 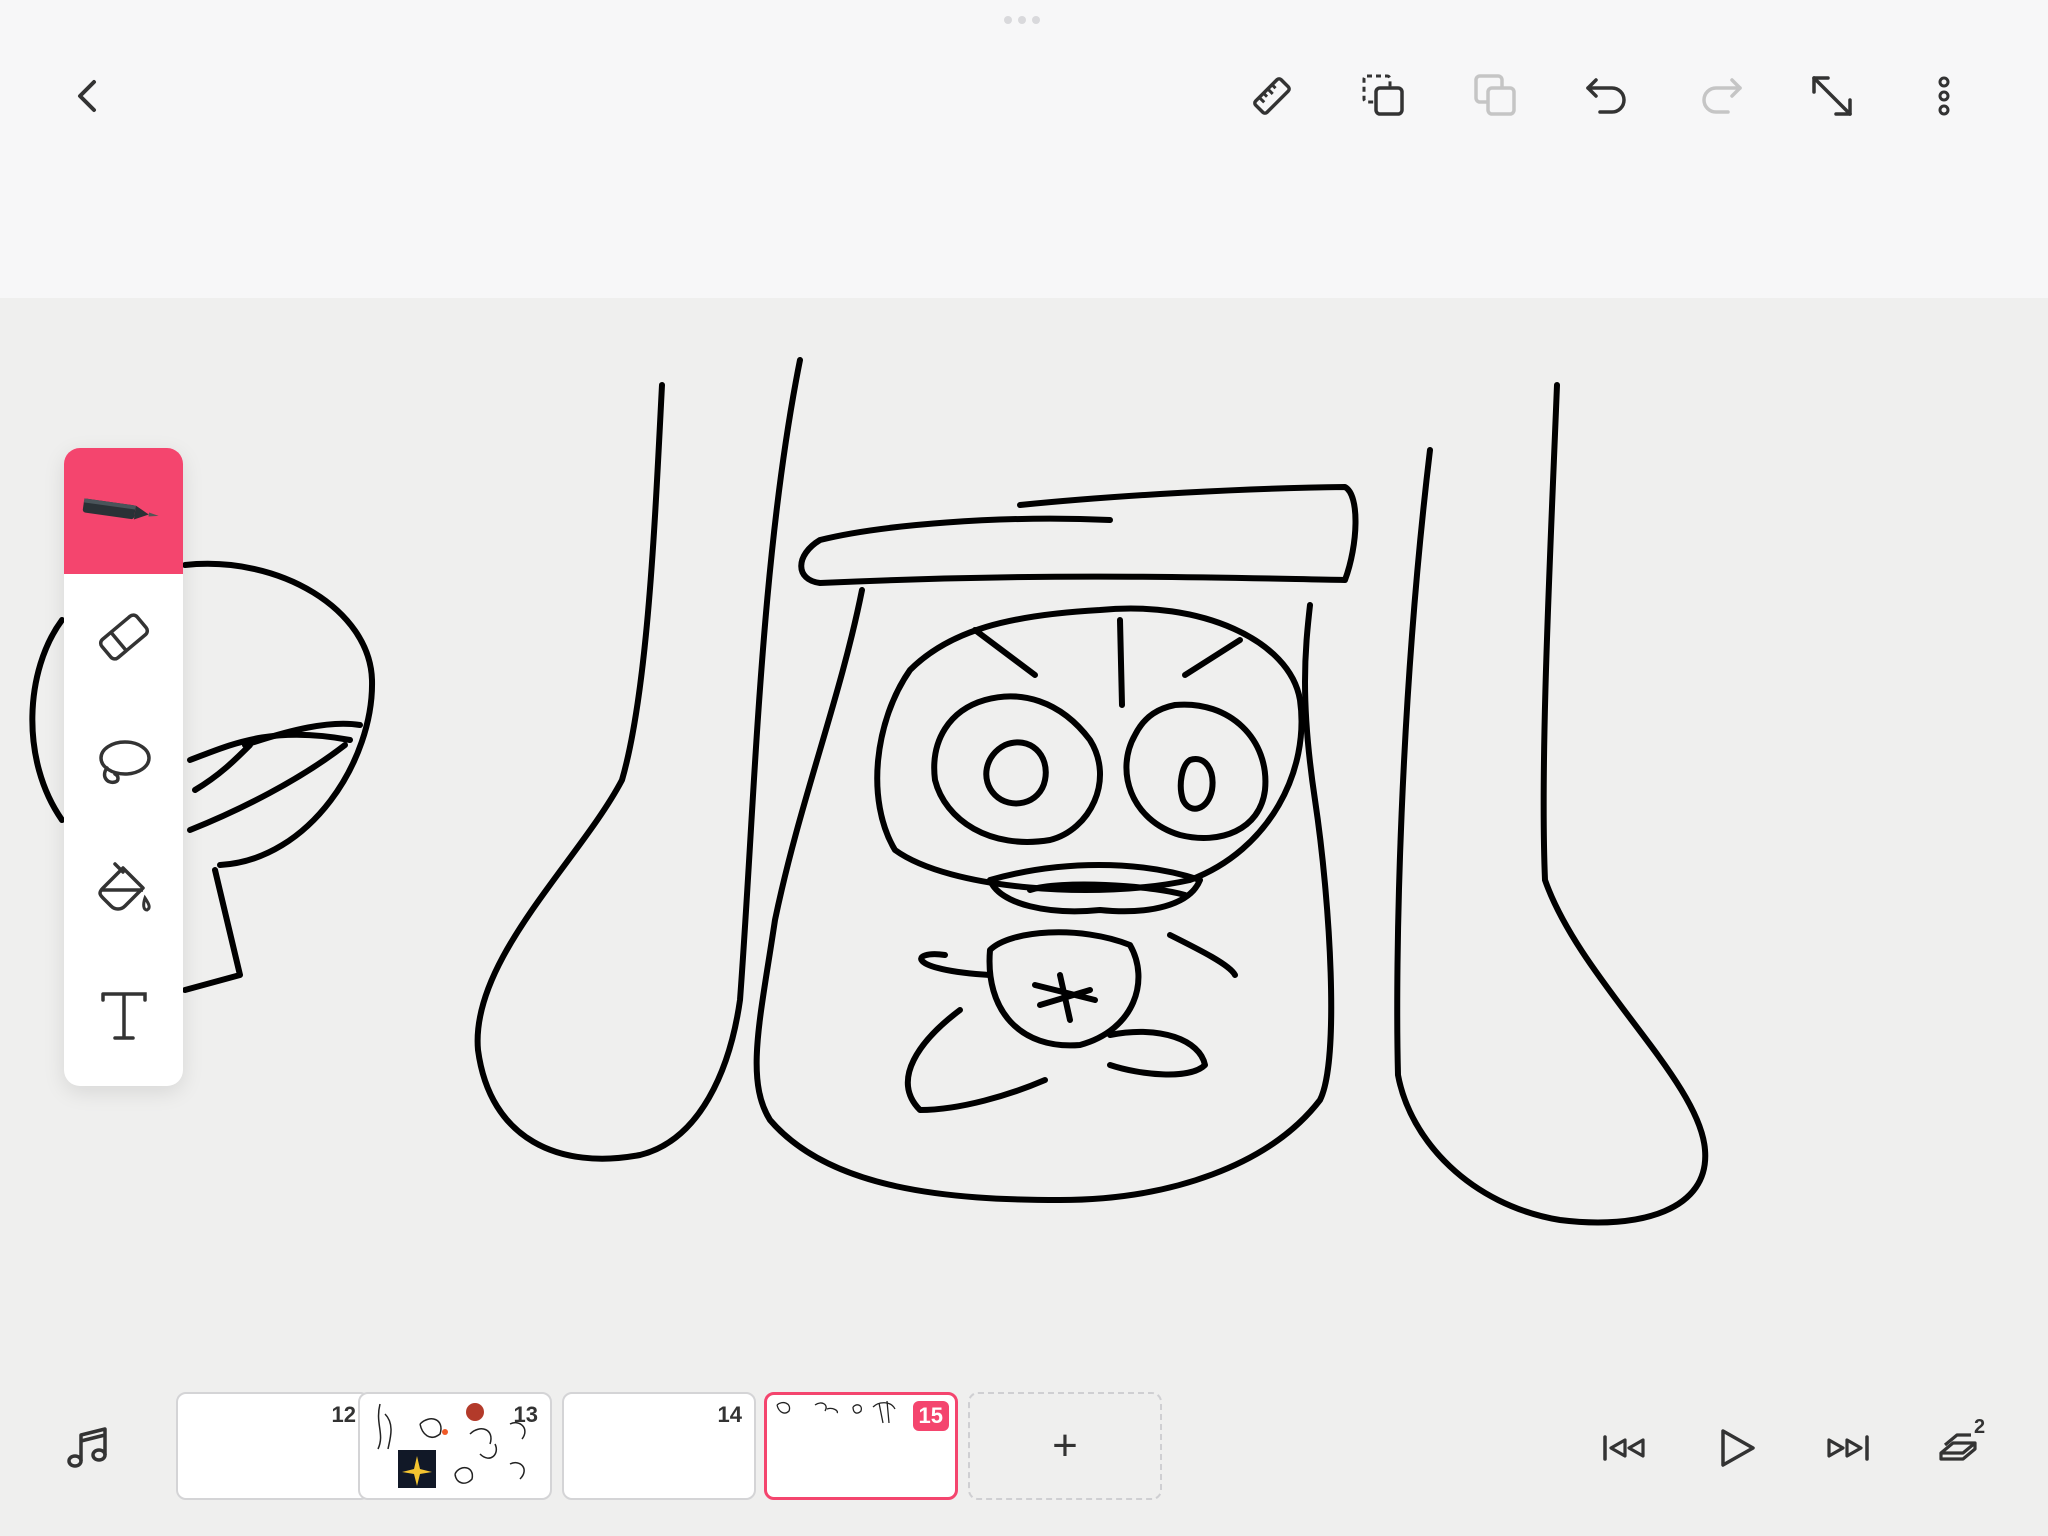 I want to click on text-icon, so click(x=123, y=1016).